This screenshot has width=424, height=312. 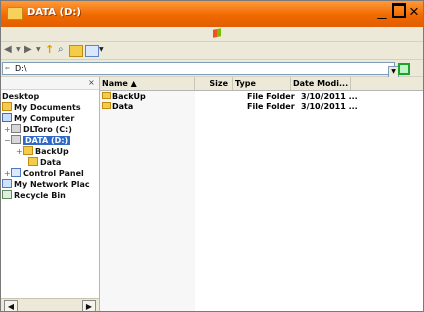 I want to click on tree-item-my-computer: My Computer, so click(x=38, y=118).